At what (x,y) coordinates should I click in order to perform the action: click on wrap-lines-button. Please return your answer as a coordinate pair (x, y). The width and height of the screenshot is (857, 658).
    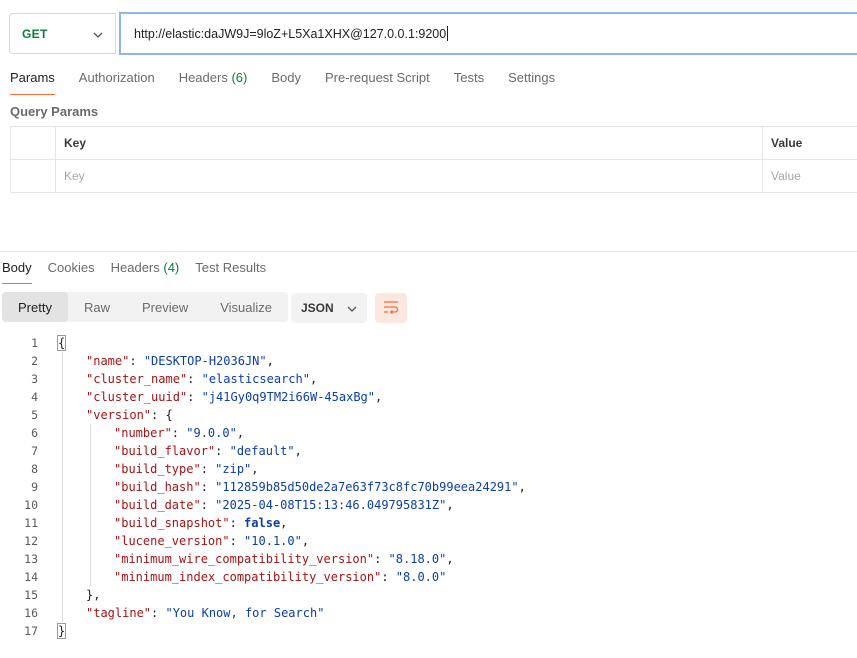
    Looking at the image, I should click on (391, 308).